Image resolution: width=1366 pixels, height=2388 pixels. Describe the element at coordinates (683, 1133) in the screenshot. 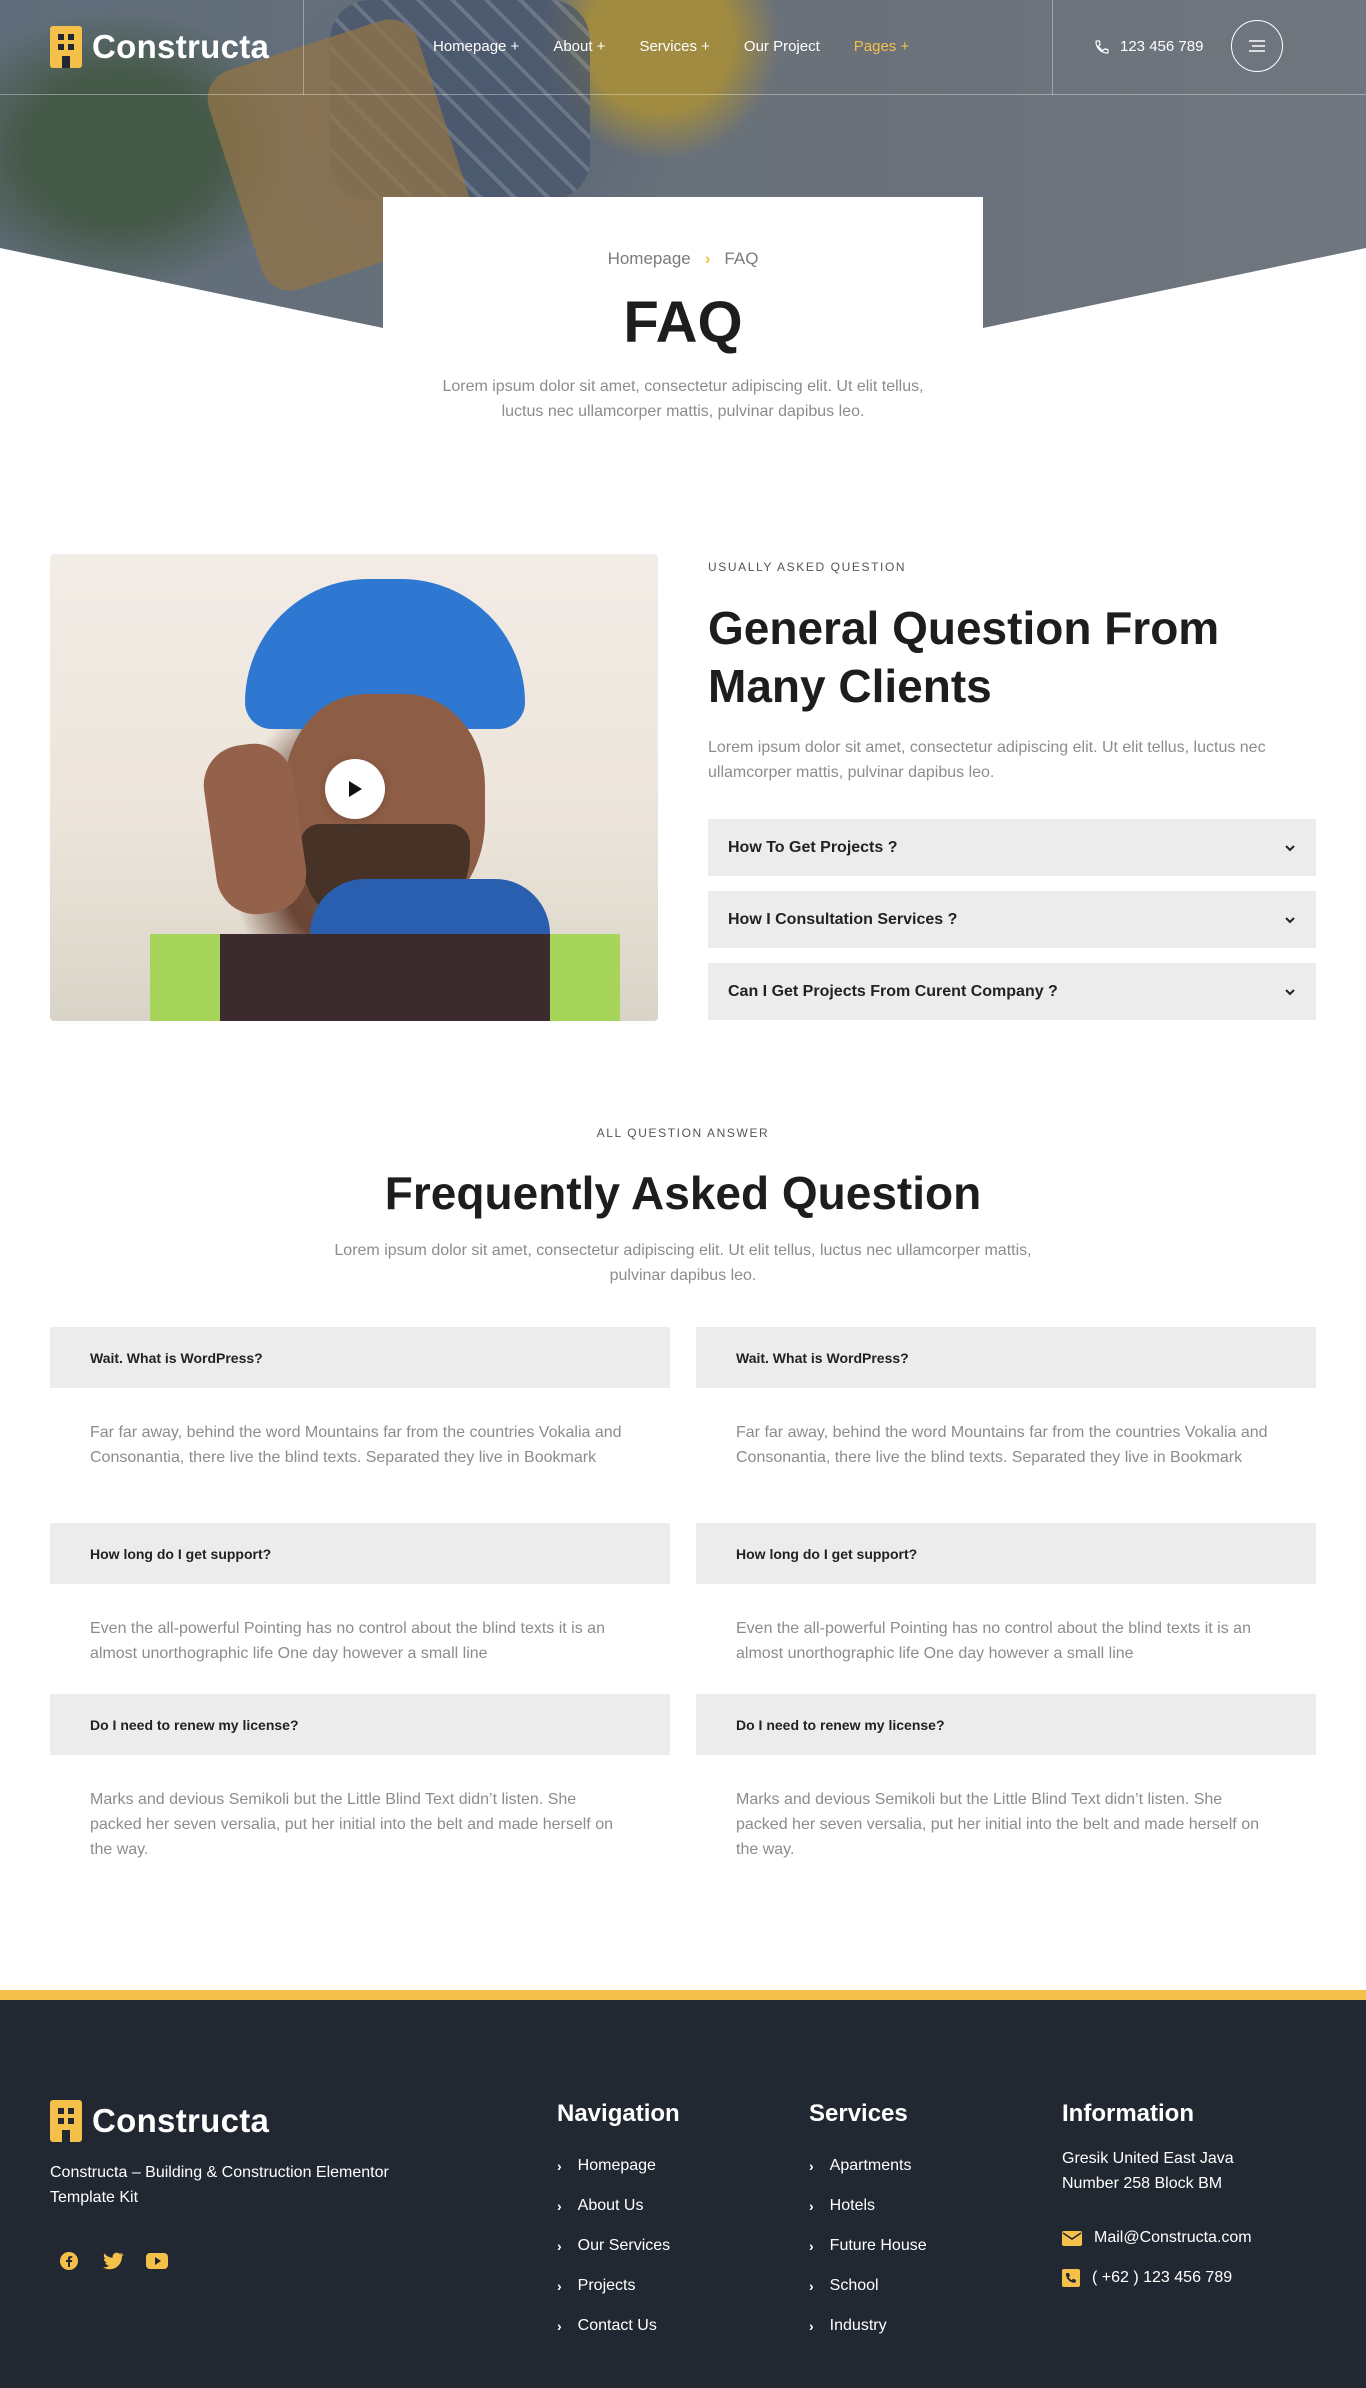

I see `faq-eyebrow: ALL QUESTION ANSWER` at that location.